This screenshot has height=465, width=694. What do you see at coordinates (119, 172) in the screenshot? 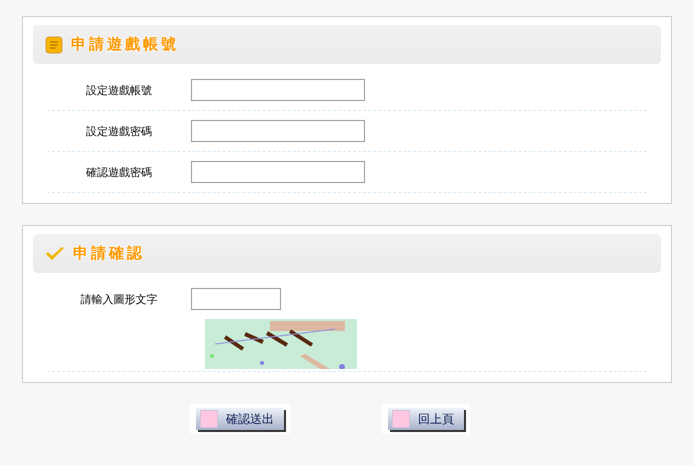
I see `field-label: 確認遊戲密碼` at bounding box center [119, 172].